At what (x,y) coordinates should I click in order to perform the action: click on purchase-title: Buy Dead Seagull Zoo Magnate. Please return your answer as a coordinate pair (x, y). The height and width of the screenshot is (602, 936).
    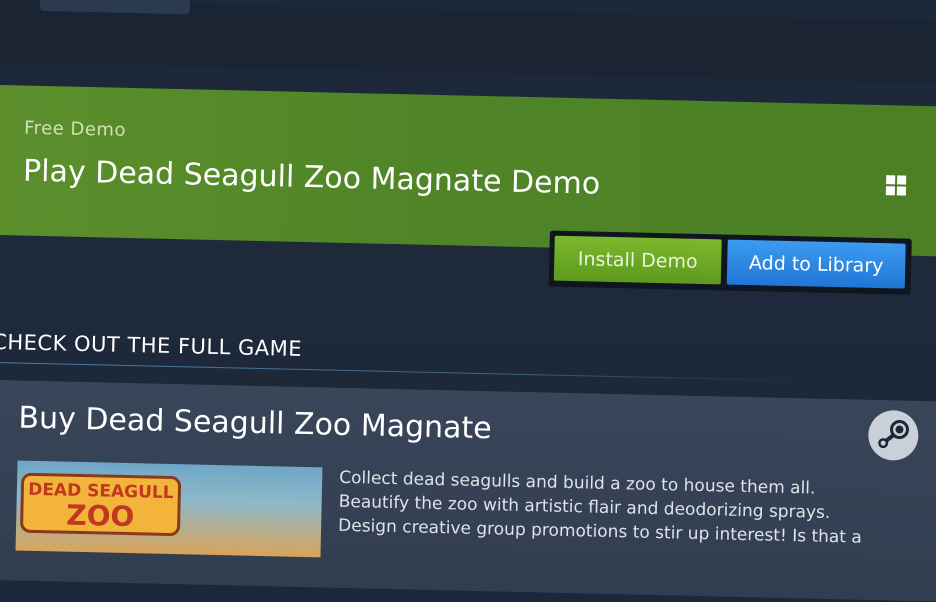
    Looking at the image, I should click on (255, 423).